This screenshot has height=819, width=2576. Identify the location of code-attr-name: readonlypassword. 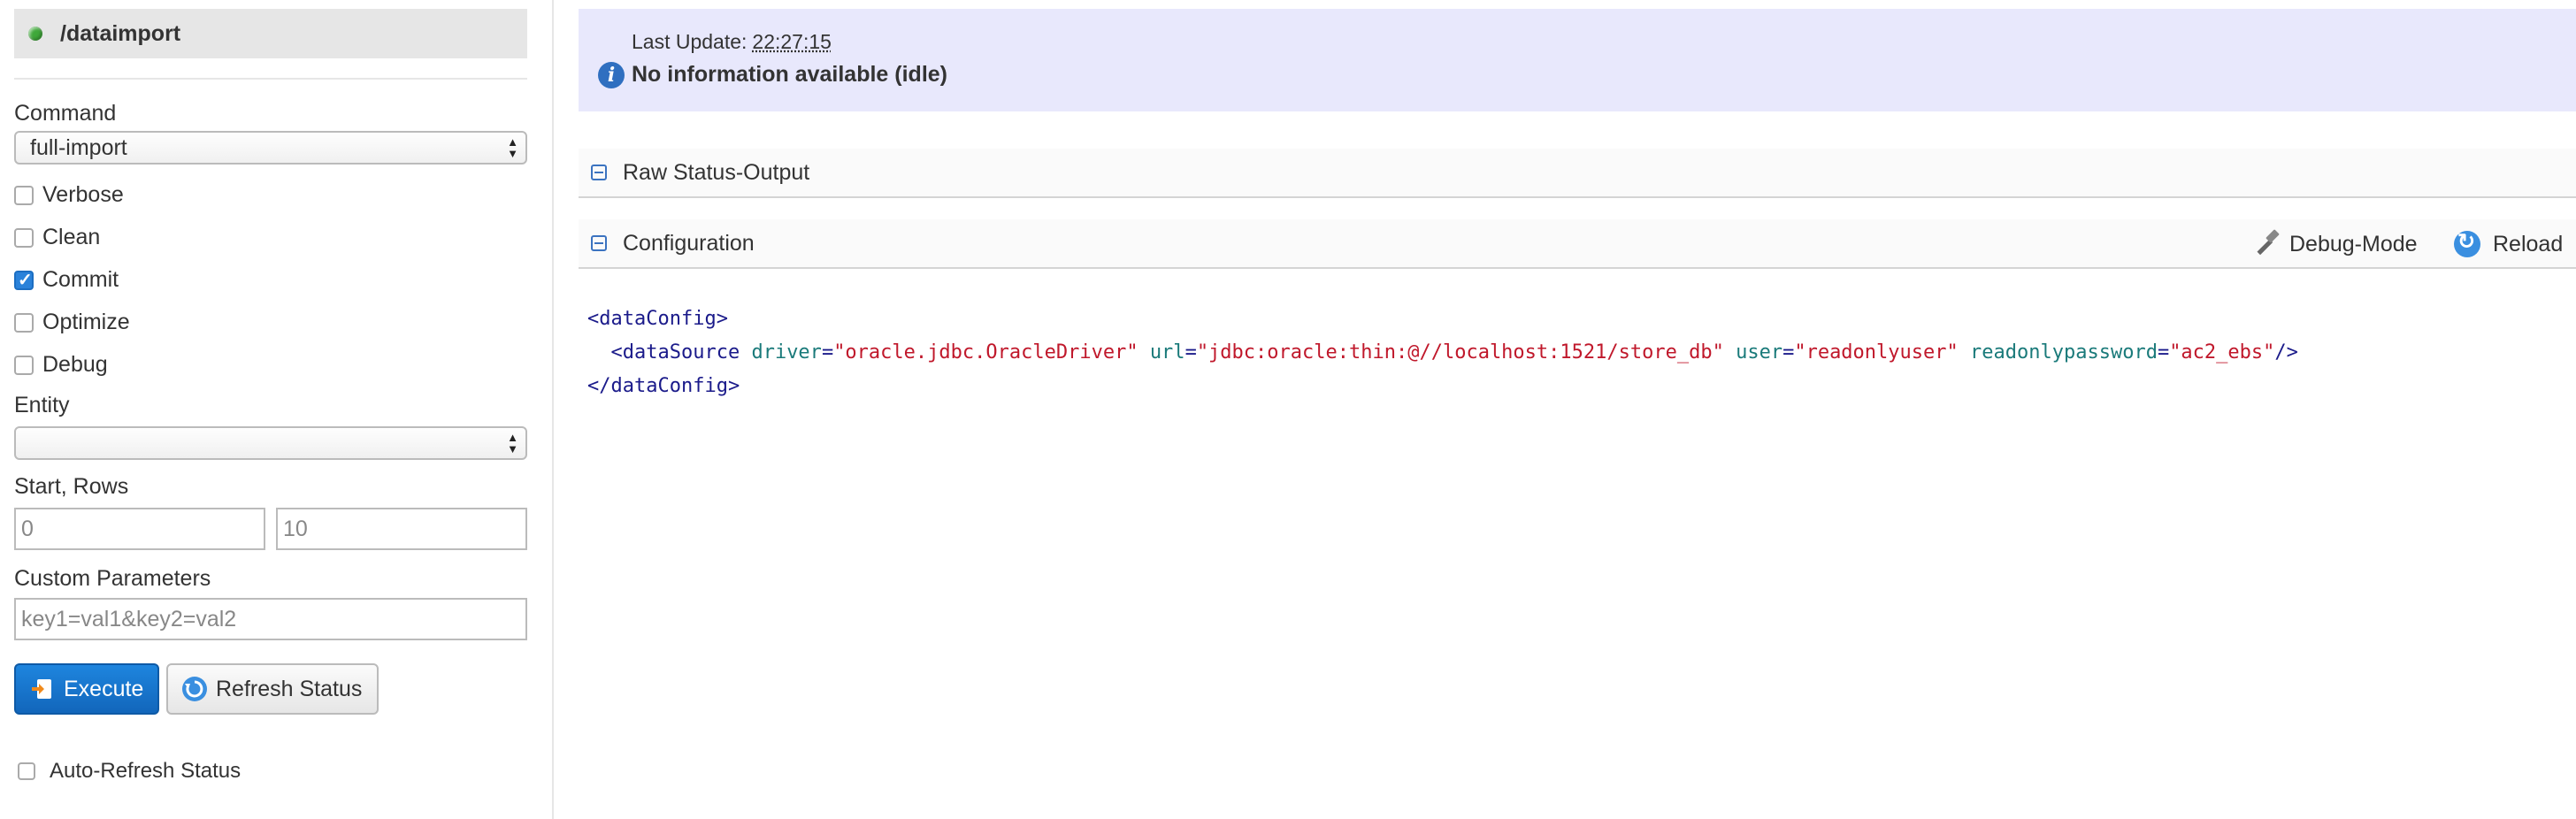
(2064, 352).